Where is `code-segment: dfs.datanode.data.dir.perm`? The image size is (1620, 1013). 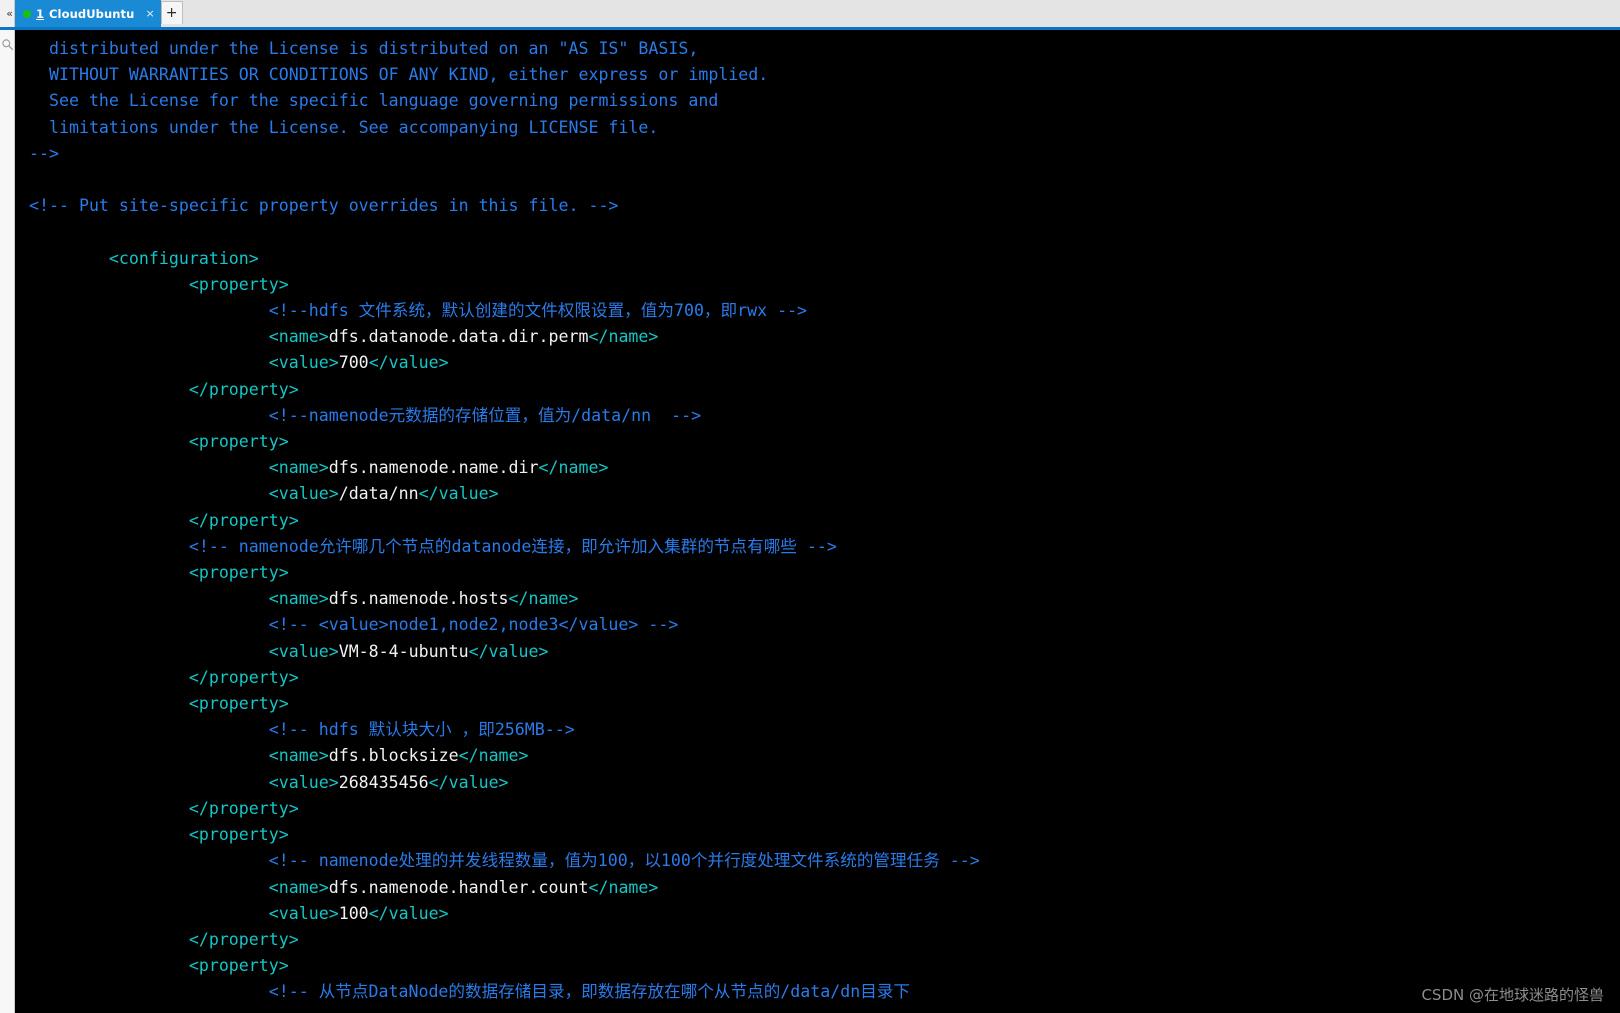 code-segment: dfs.datanode.data.dir.perm is located at coordinates (458, 337).